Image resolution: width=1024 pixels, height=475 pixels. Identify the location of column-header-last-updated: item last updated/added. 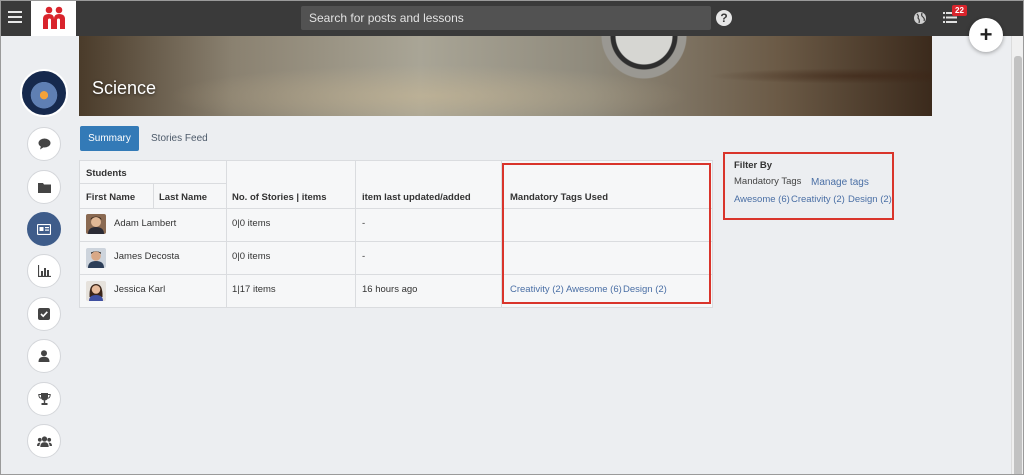
(416, 197).